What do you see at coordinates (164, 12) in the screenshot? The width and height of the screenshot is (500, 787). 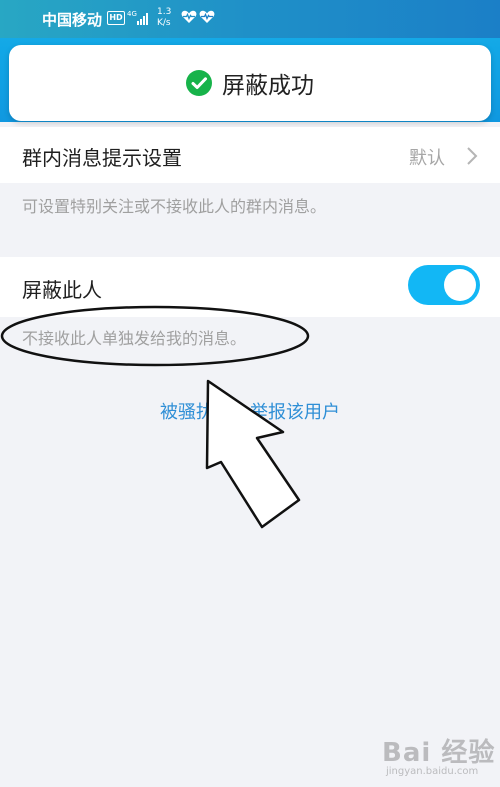 I see `speed-value: 1.3` at bounding box center [164, 12].